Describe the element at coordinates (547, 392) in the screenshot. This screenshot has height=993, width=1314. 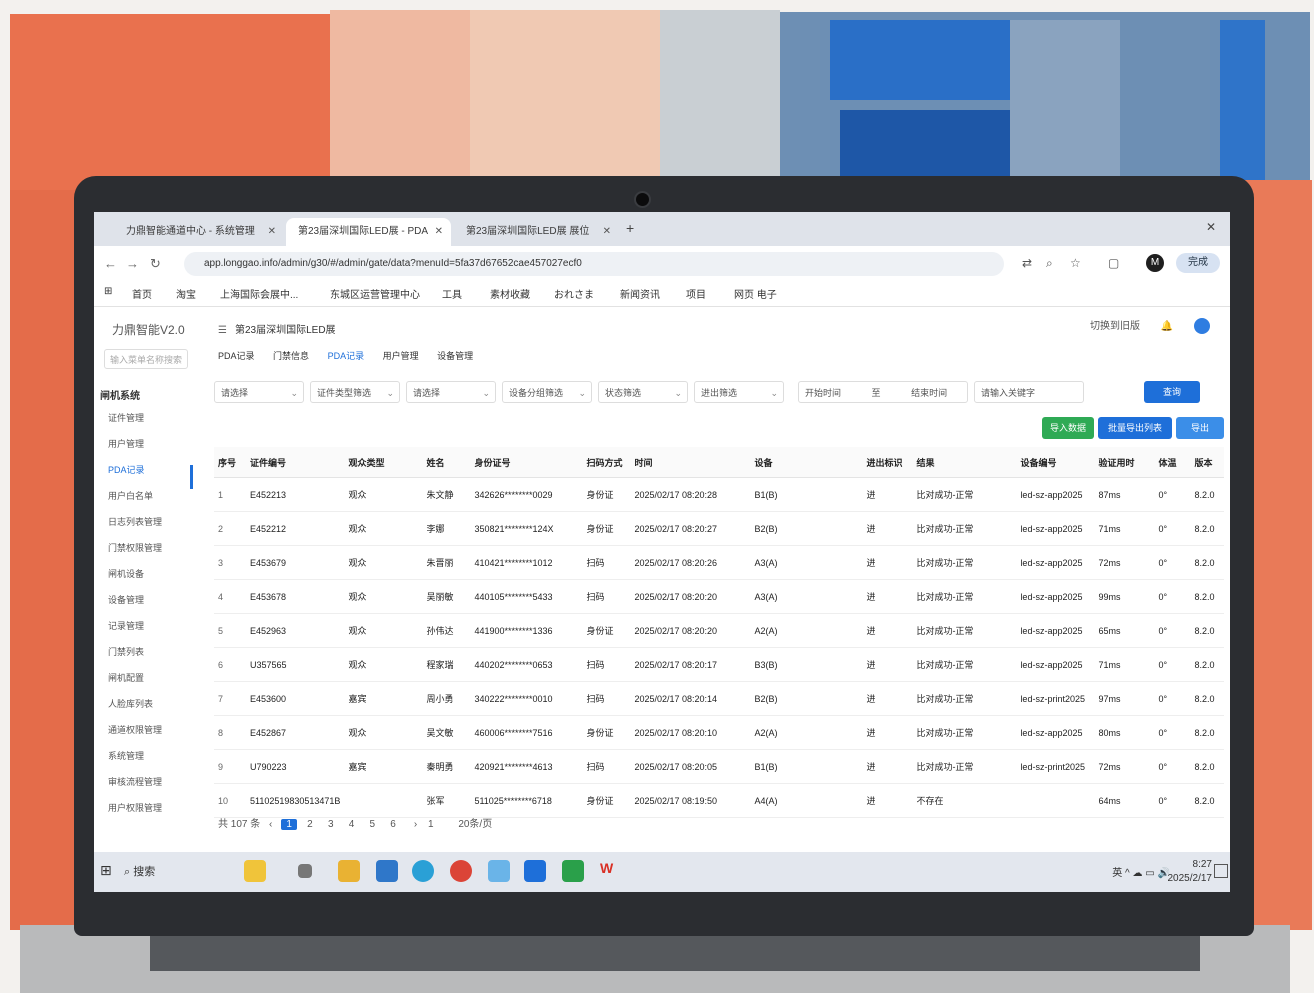
I see `filter-select: 设备分组筛选 ⌄` at that location.